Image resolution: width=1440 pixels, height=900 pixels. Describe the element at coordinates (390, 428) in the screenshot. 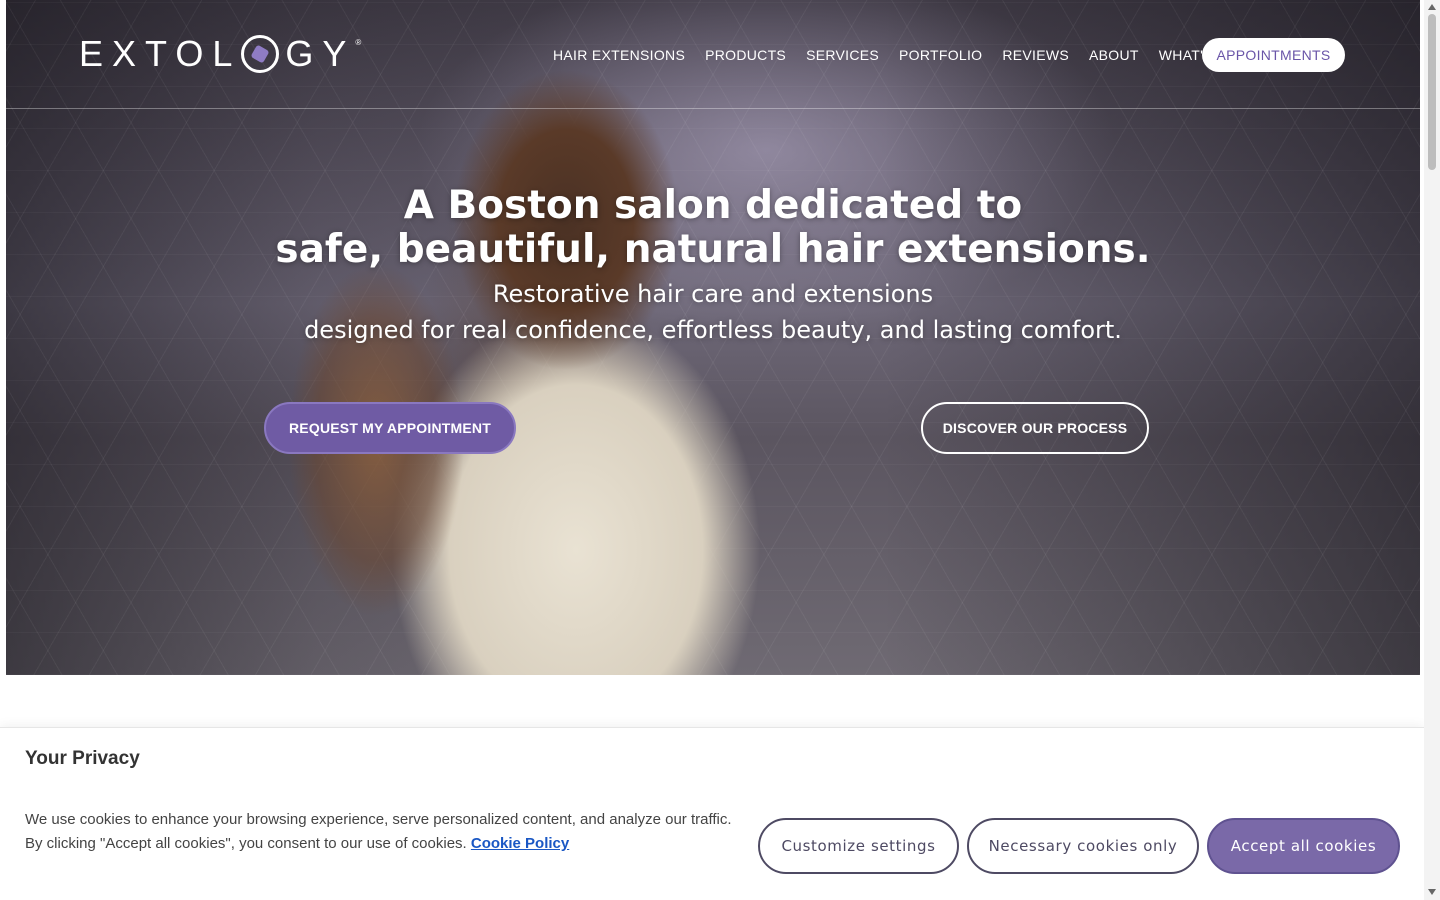

I see `request-appointment-button: REQUEST MY APPOINTMENT` at that location.